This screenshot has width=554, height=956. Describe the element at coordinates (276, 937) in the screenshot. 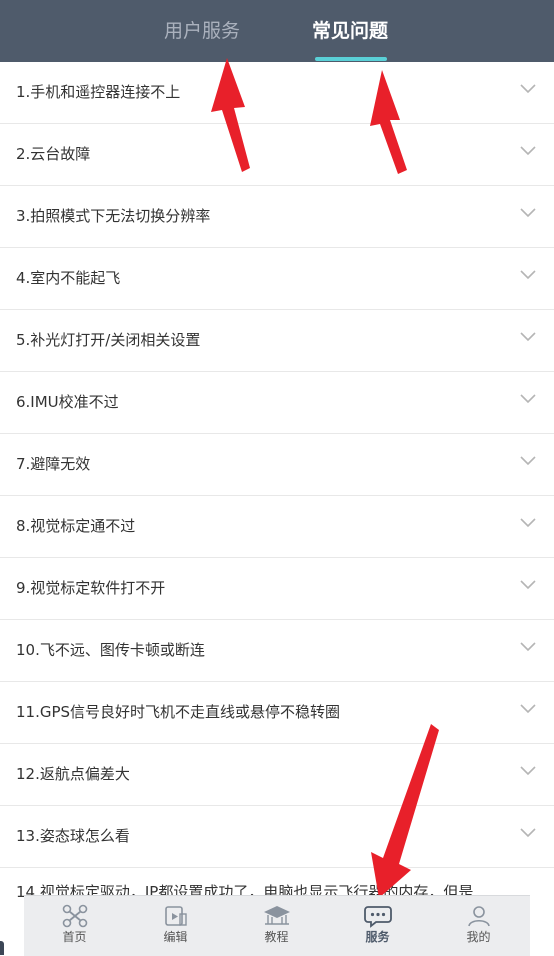

I see `nav-label: 教程` at that location.